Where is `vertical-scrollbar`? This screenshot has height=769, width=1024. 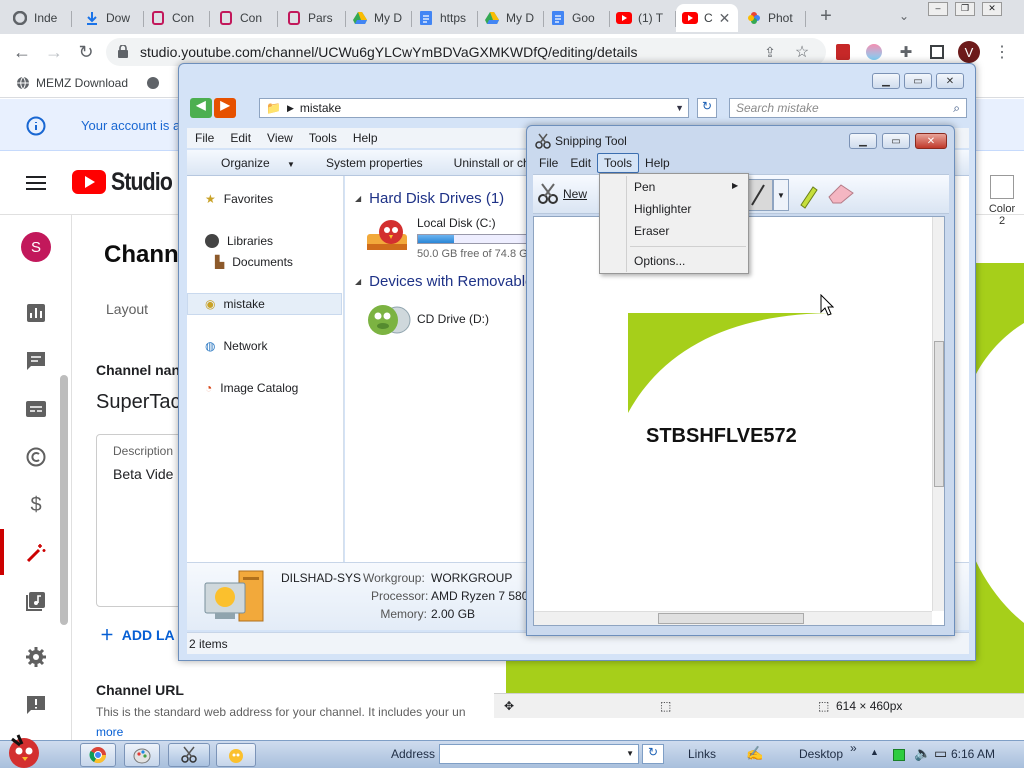 vertical-scrollbar is located at coordinates (938, 414).